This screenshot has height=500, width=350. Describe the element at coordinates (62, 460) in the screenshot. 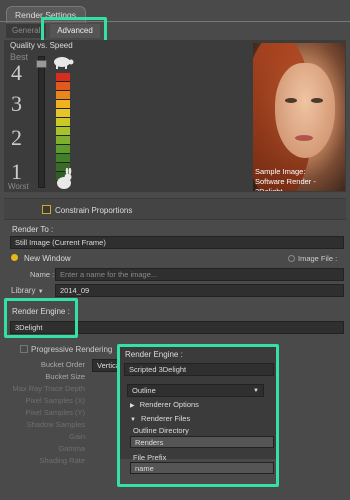

I see `setting-row-label: Shading Rate` at that location.